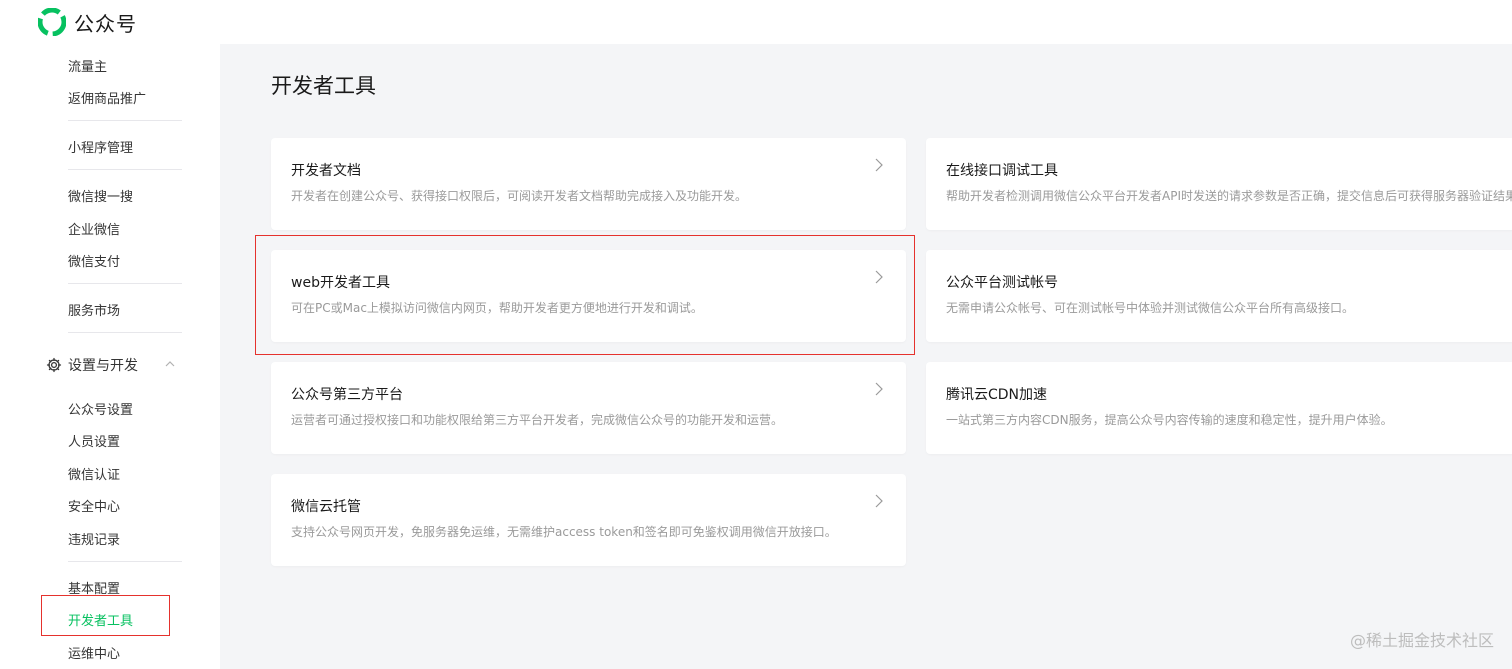 The height and width of the screenshot is (669, 1512). I want to click on card-title: 在线接口调试工具, so click(1002, 171).